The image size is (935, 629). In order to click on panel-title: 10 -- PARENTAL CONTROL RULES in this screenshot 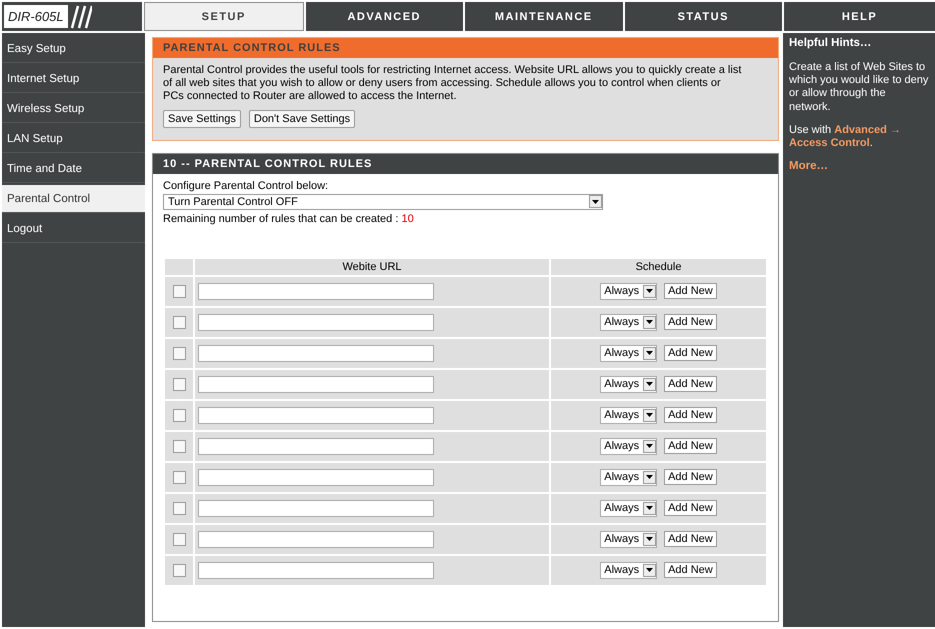, I will do `click(465, 164)`.